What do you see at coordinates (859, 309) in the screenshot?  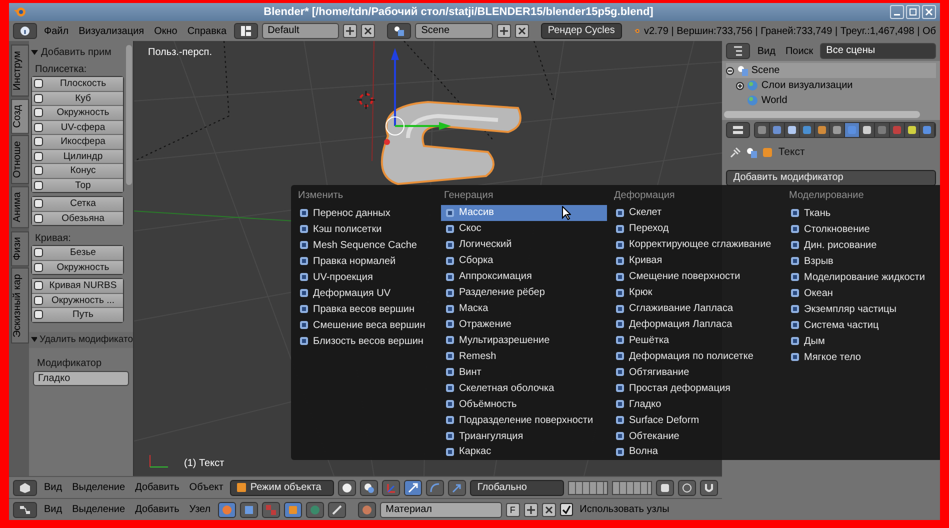 I see `menu-item: Экземпляр частицы` at bounding box center [859, 309].